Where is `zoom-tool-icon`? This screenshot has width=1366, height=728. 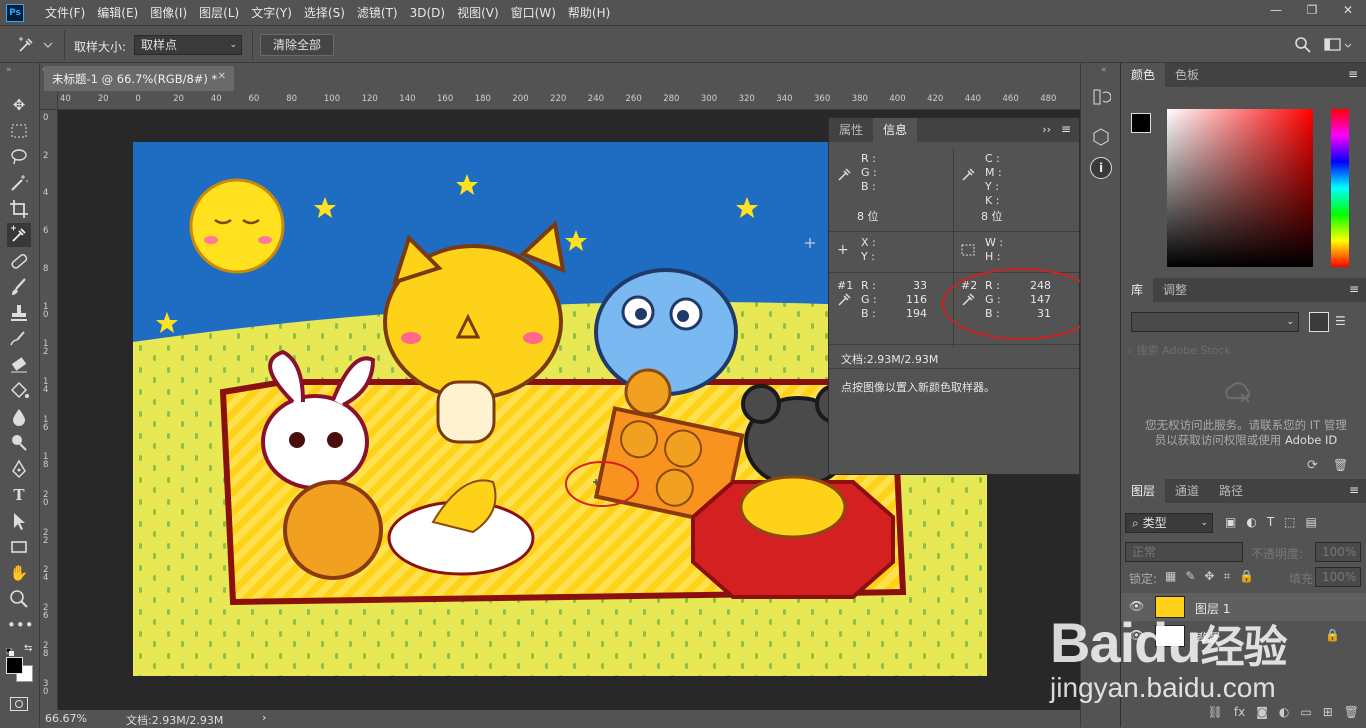
zoom-tool-icon is located at coordinates (19, 599).